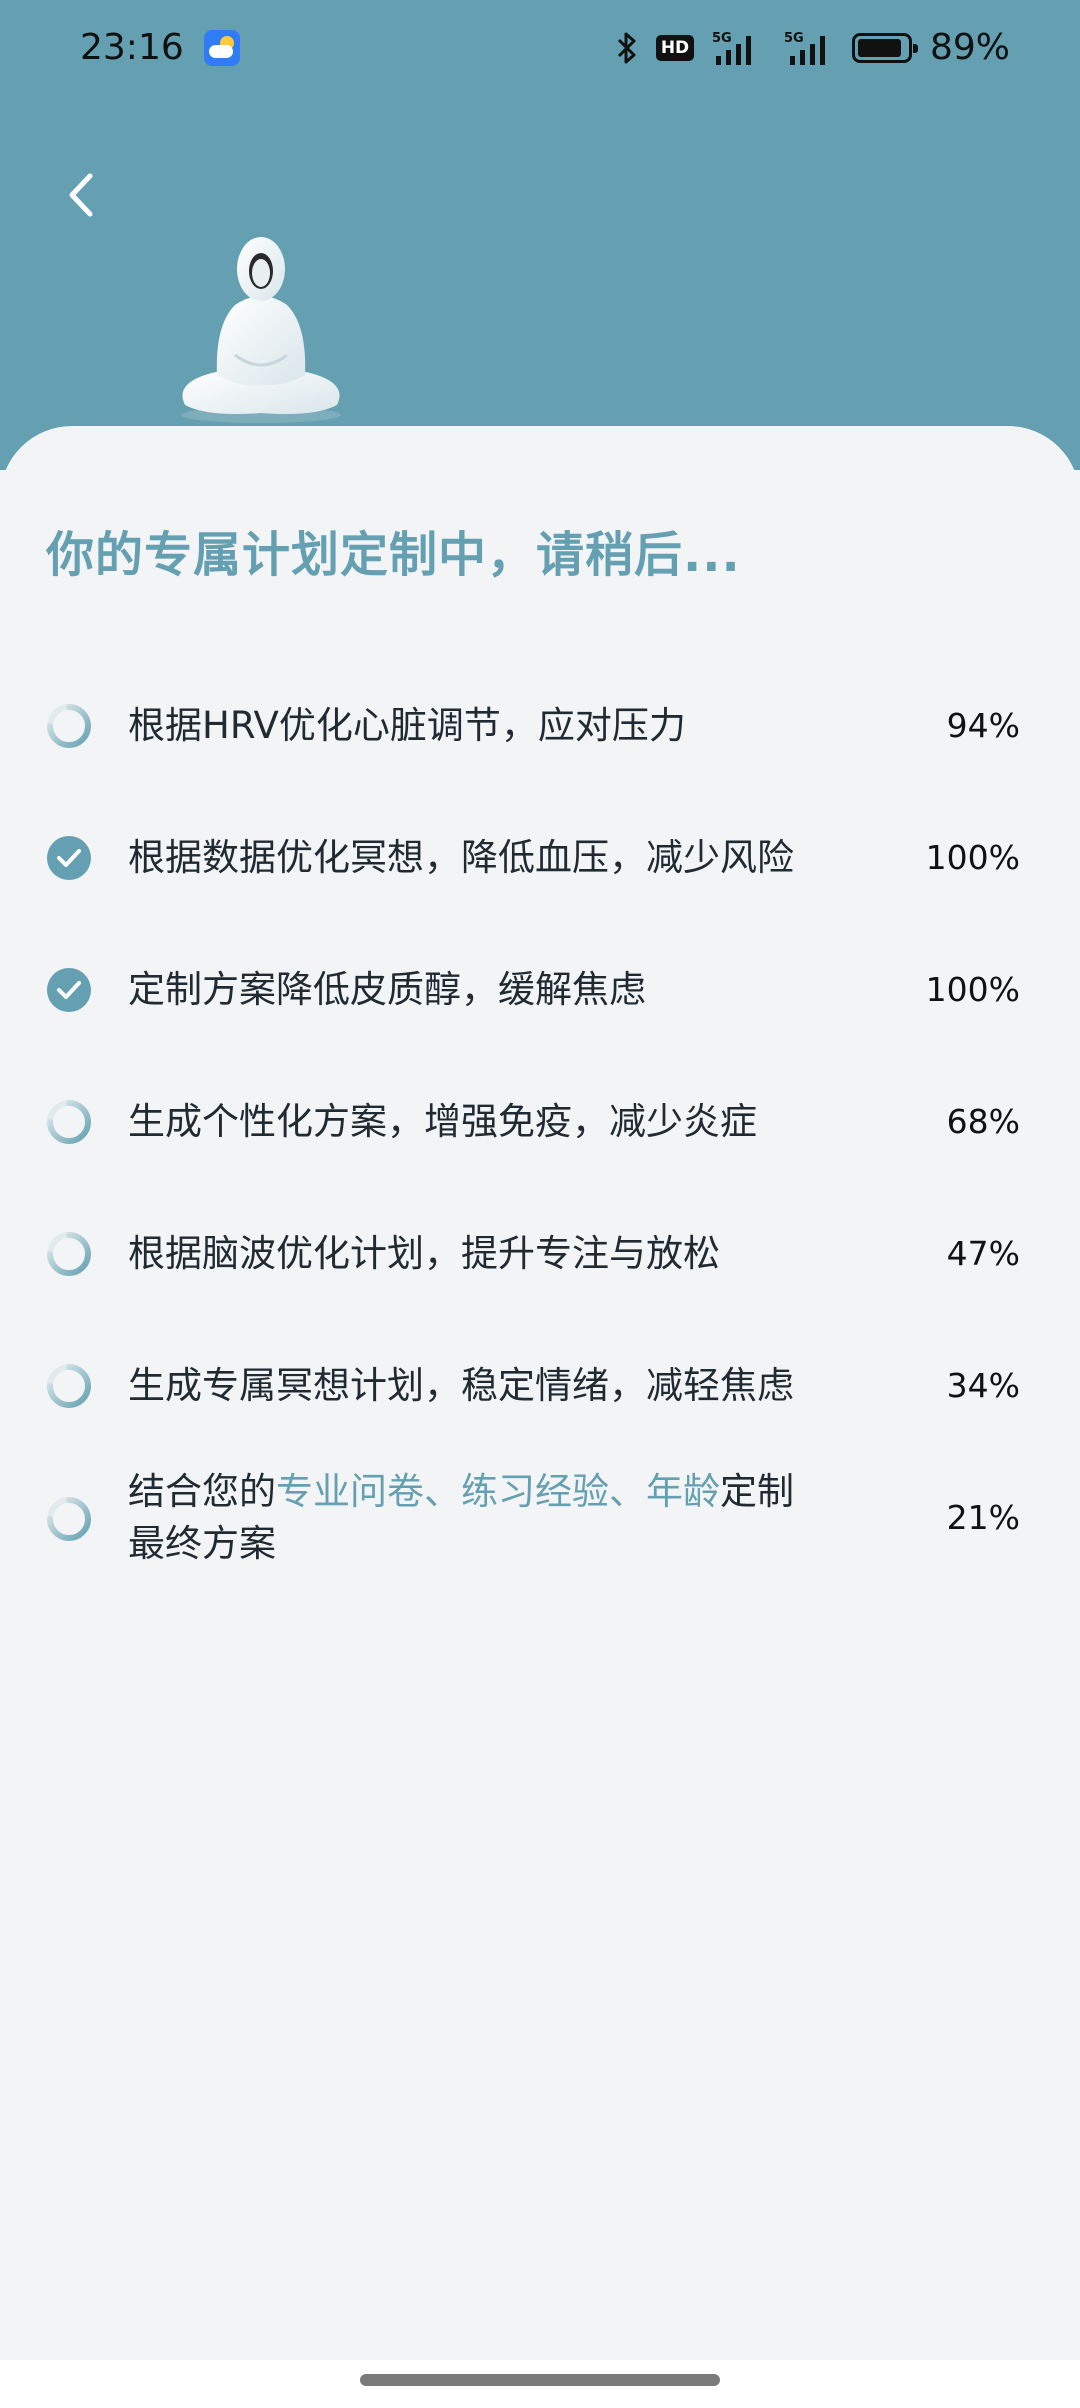 This screenshot has width=1080, height=2408. What do you see at coordinates (407, 725) in the screenshot?
I see `task-label: 根据HRV优化心脏调节，应对压力` at bounding box center [407, 725].